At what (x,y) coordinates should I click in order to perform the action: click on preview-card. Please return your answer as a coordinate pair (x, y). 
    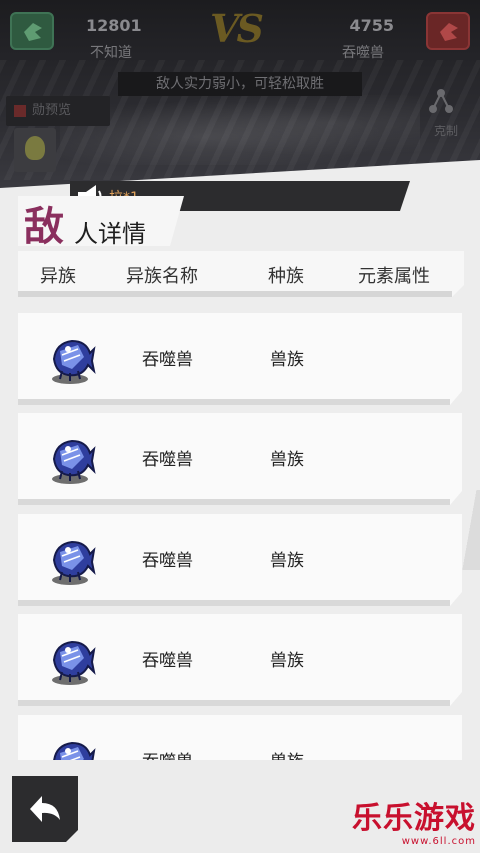
    Looking at the image, I should click on (35, 150).